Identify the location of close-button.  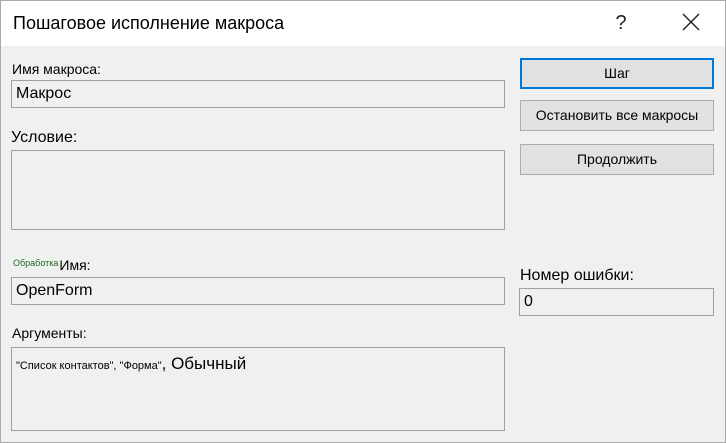
(691, 23).